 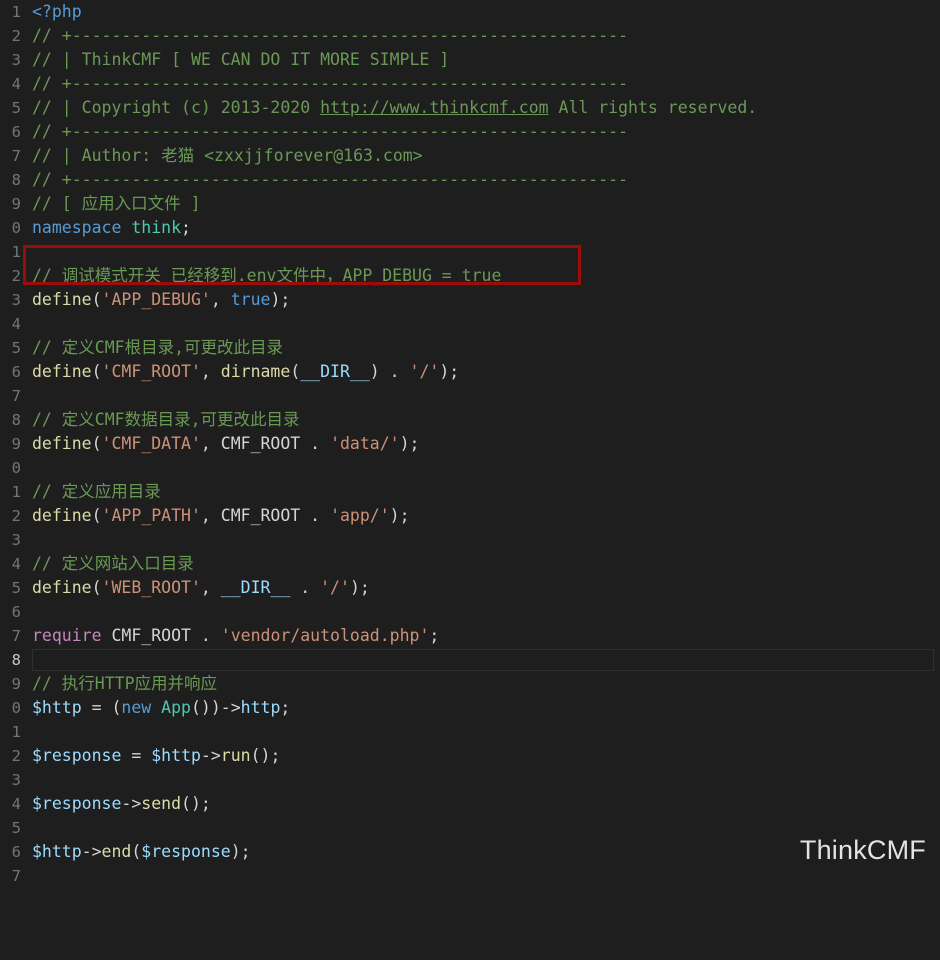 I want to click on code-line: 1 // 定义应用目录, so click(x=470, y=492).